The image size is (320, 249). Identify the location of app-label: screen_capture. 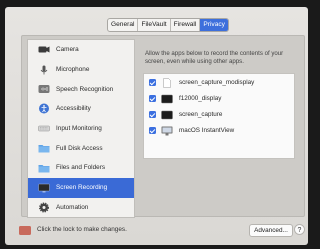
(201, 114).